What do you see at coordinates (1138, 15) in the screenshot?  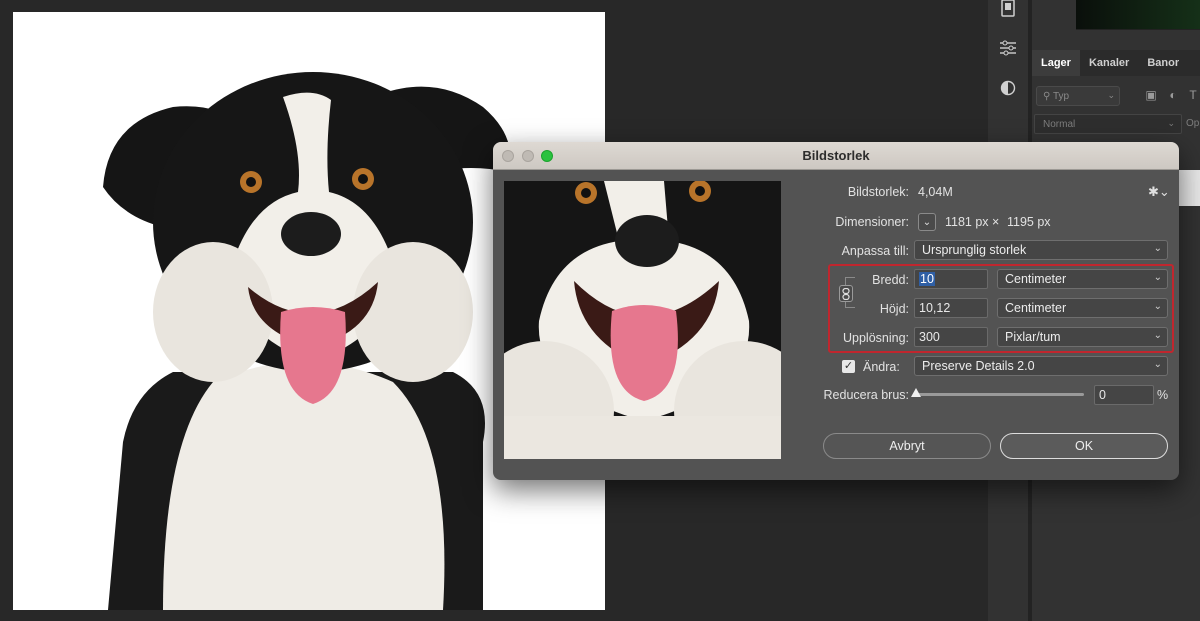 I see `navigator-preview` at bounding box center [1138, 15].